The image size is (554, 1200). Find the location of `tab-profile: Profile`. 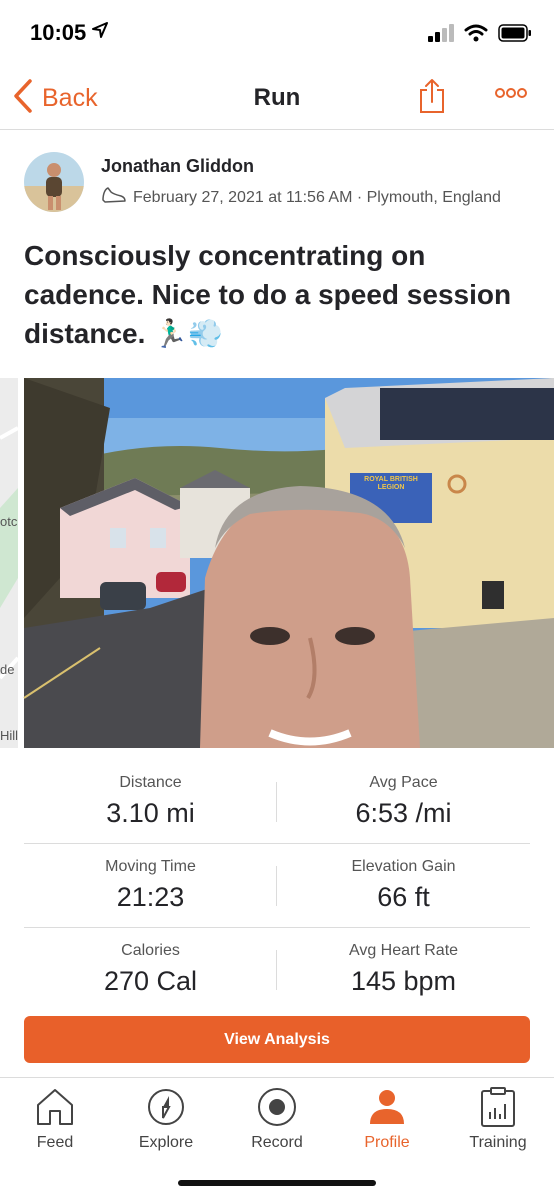

tab-profile: Profile is located at coordinates (387, 1118).